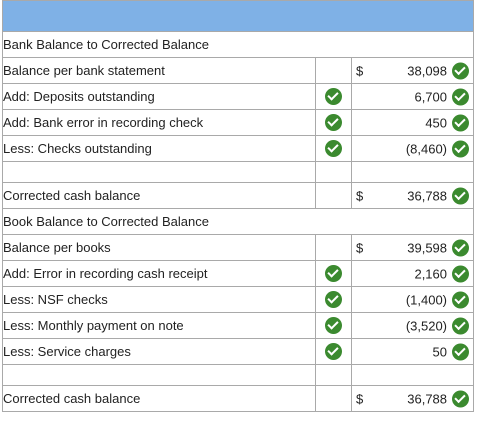 Image resolution: width=477 pixels, height=429 pixels. What do you see at coordinates (159, 247) in the screenshot?
I see `row-label: Balance per books` at bounding box center [159, 247].